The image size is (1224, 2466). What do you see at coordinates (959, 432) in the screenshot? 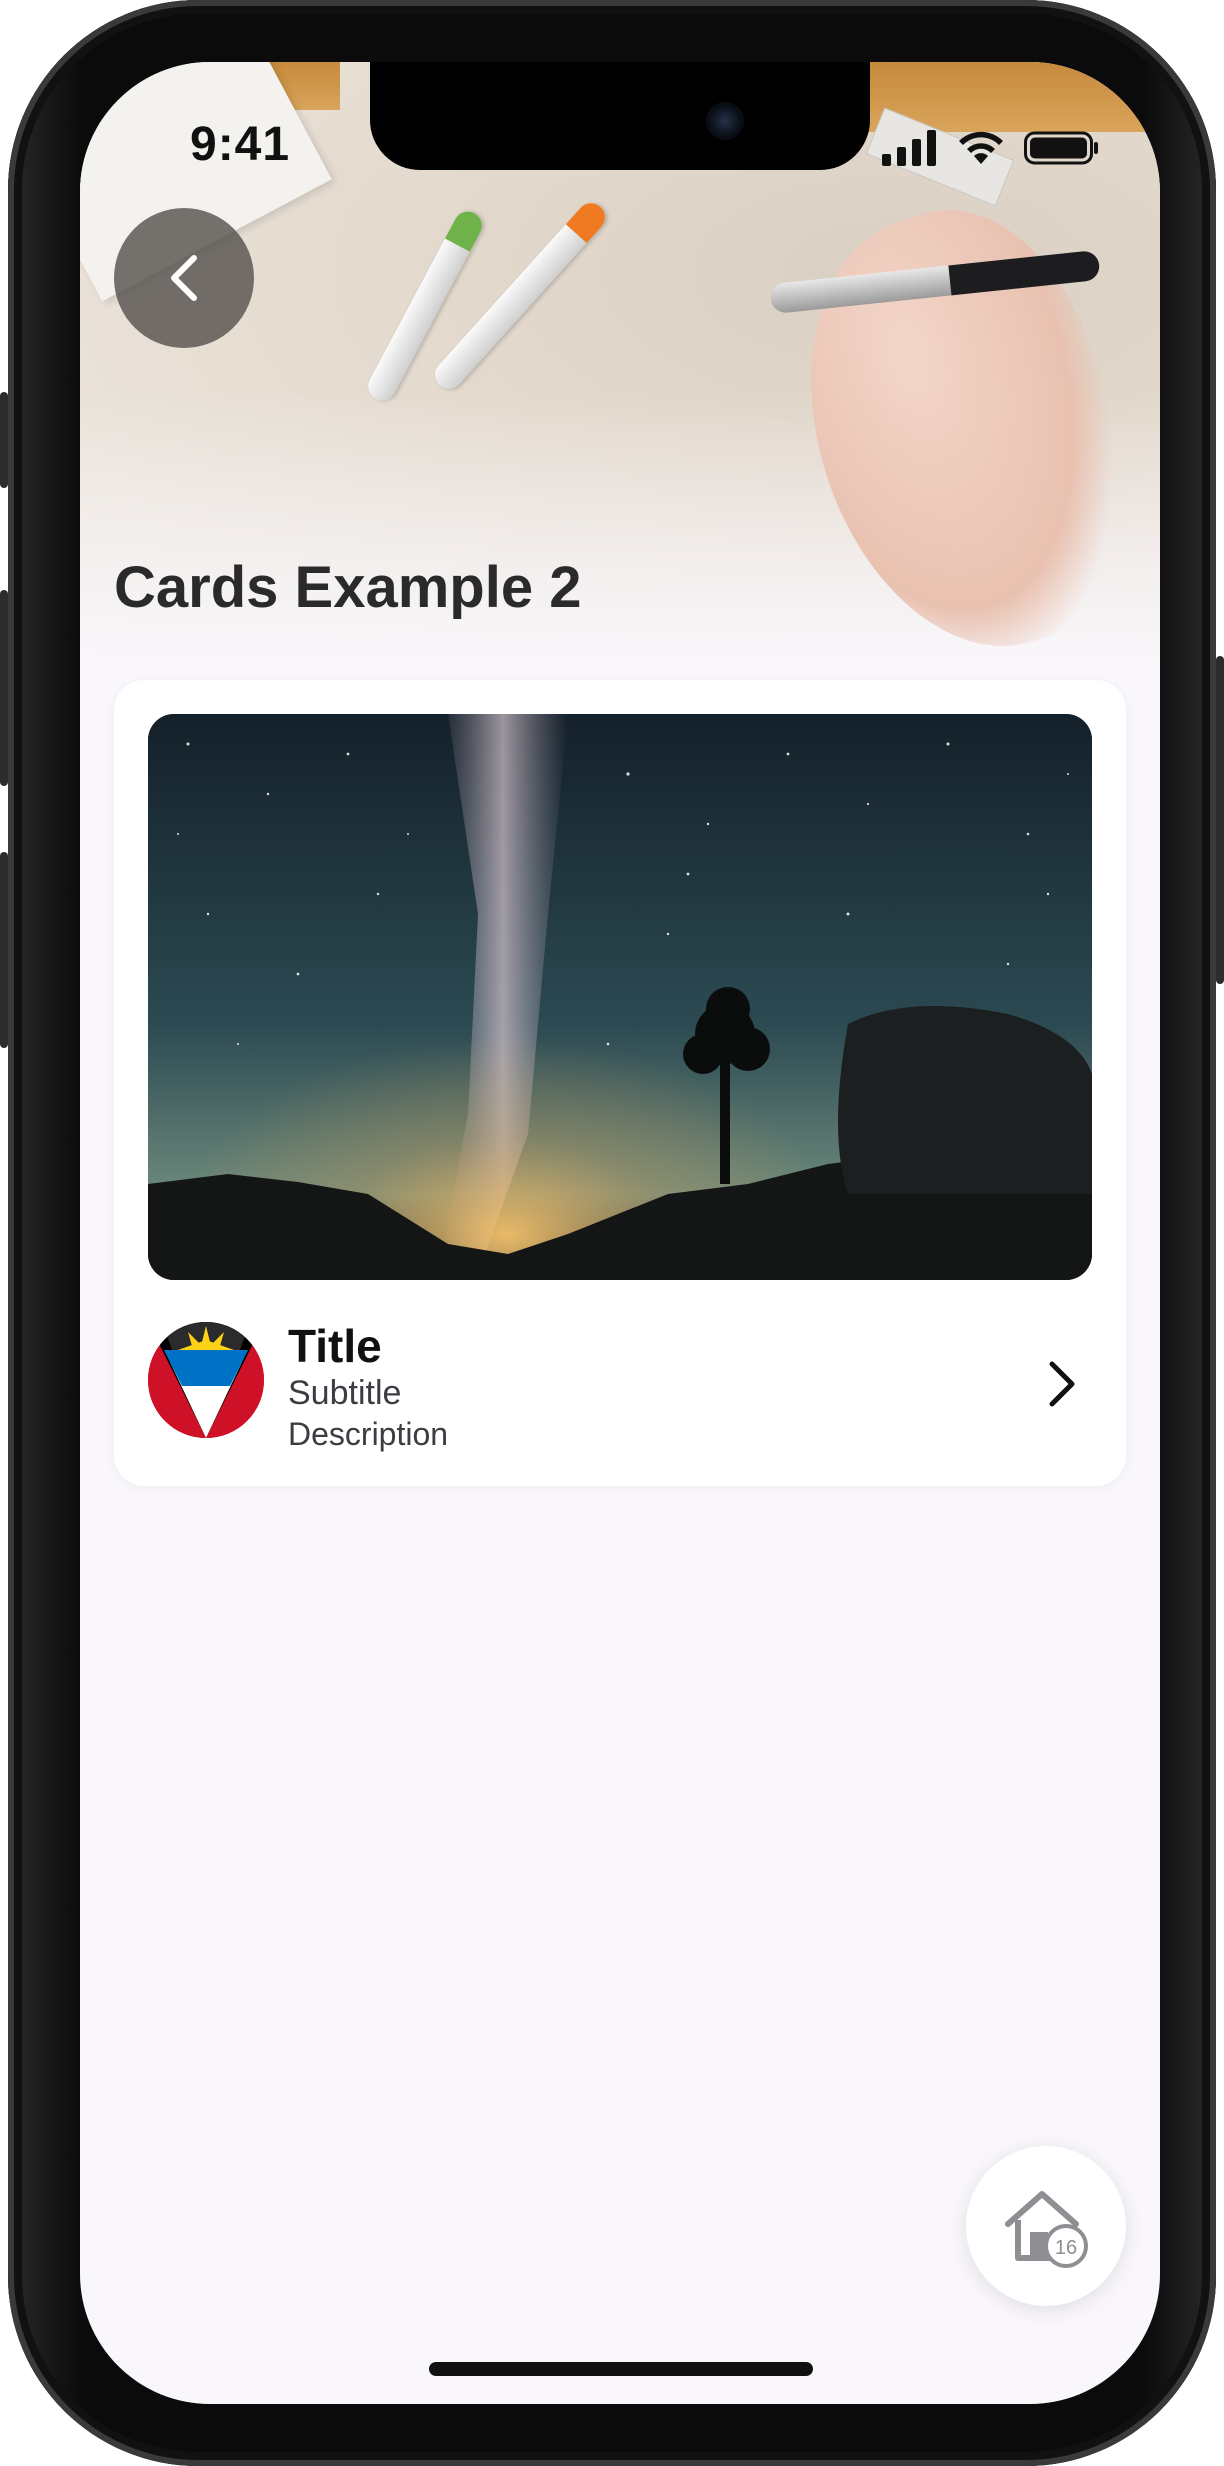
I see `header-image-hand` at bounding box center [959, 432].